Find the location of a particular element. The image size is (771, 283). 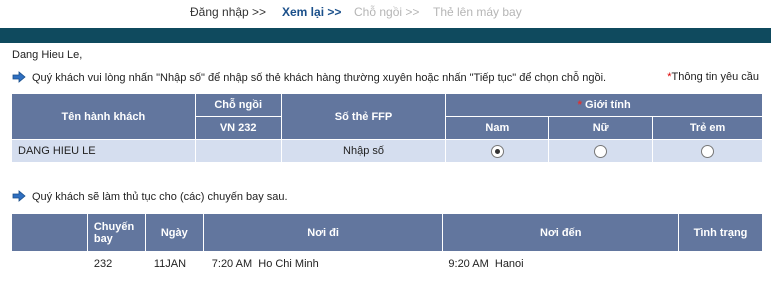

col-child: Trẻ em is located at coordinates (707, 128).